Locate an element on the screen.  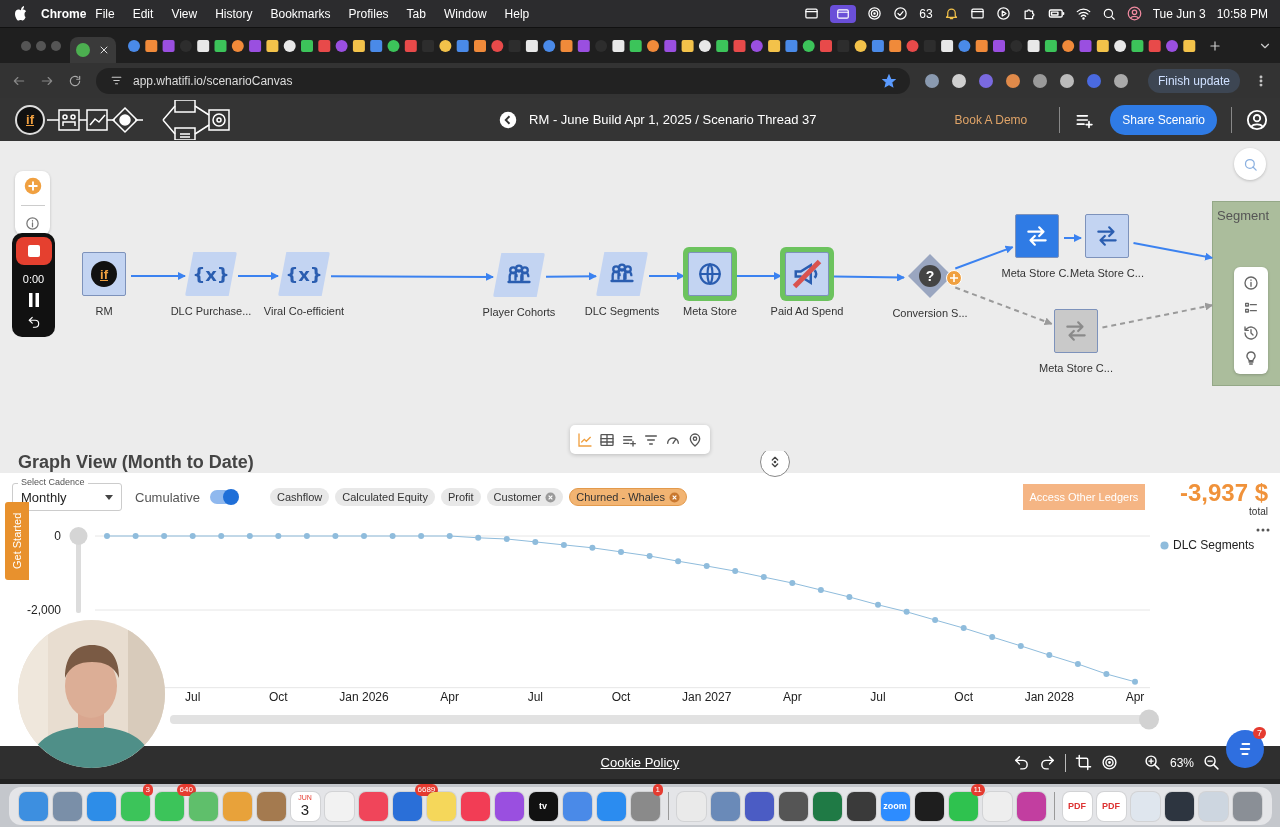
pin-view-icon is located at coordinates (695, 439).